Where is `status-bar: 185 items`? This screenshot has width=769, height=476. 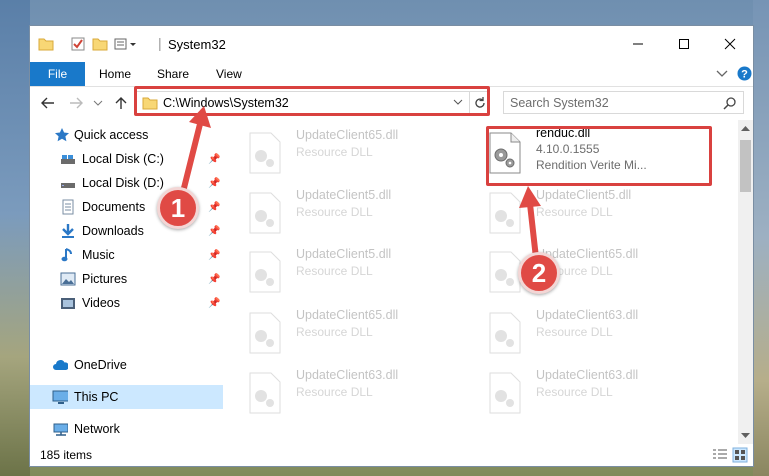 status-bar: 185 items is located at coordinates (391, 455).